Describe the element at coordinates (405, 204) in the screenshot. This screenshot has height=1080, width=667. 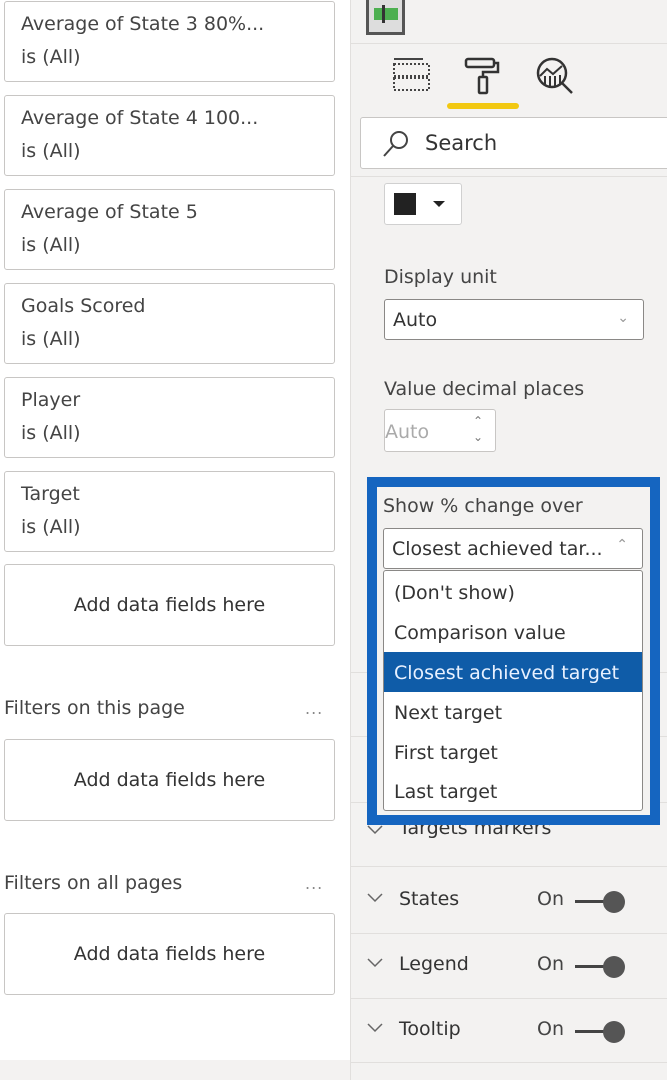
I see `color-swatch` at that location.